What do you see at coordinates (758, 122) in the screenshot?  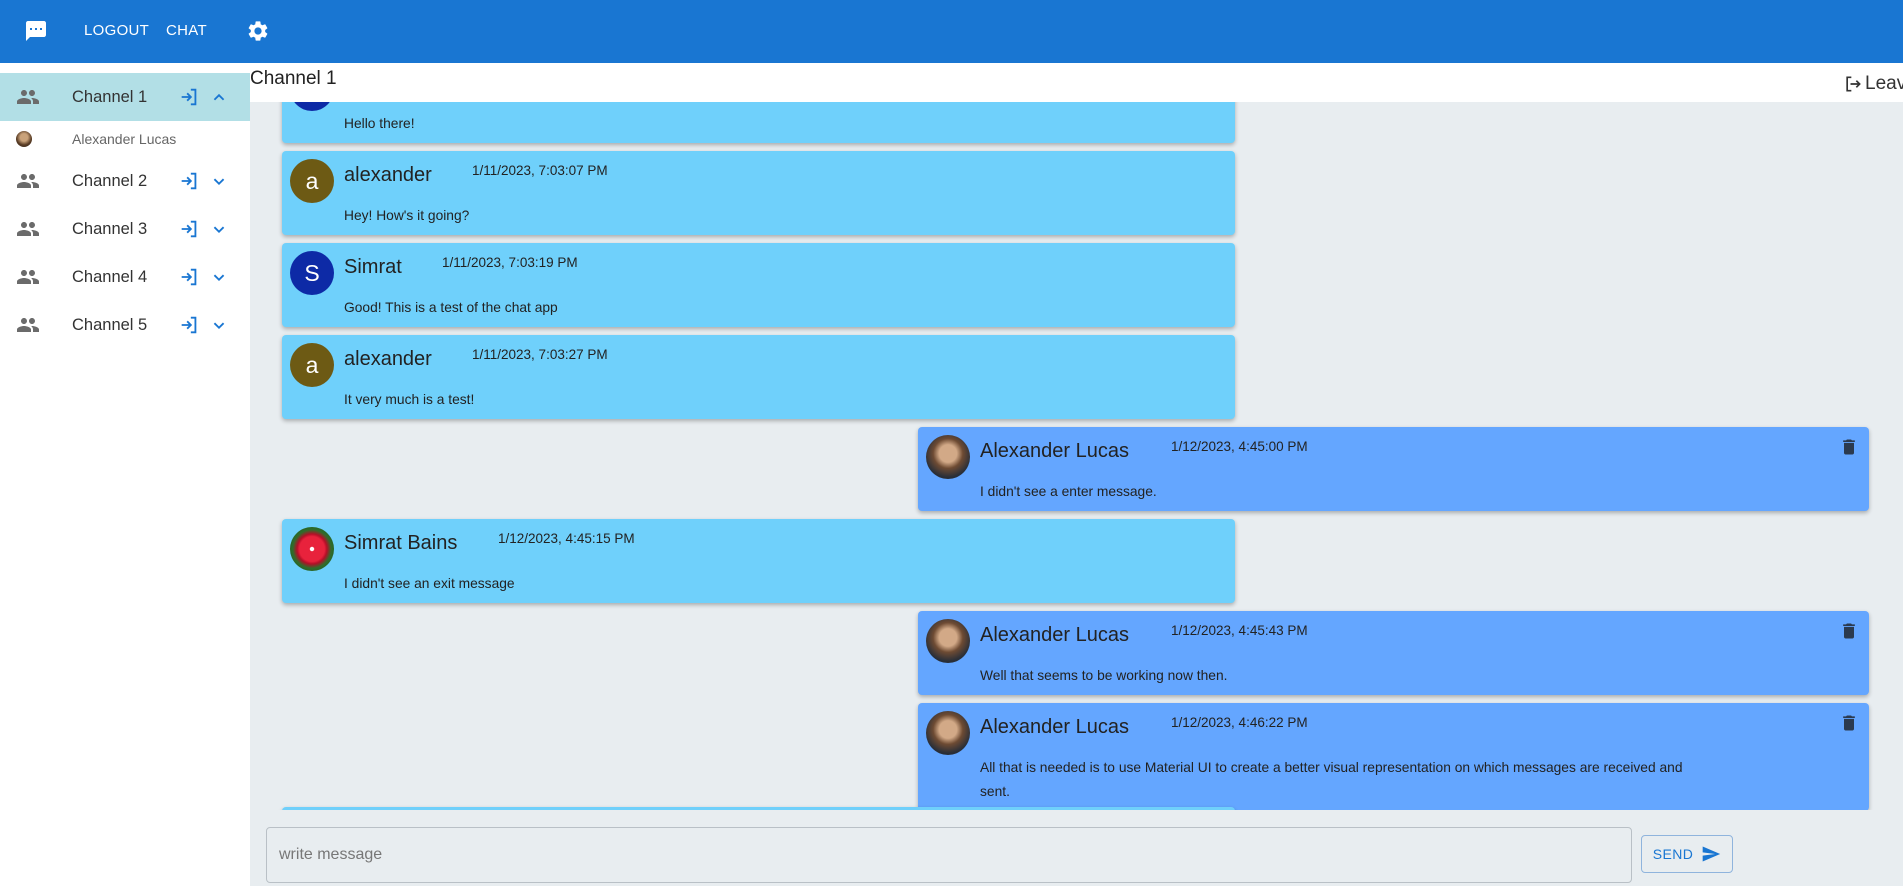 I see `message-incoming: Hello there!` at bounding box center [758, 122].